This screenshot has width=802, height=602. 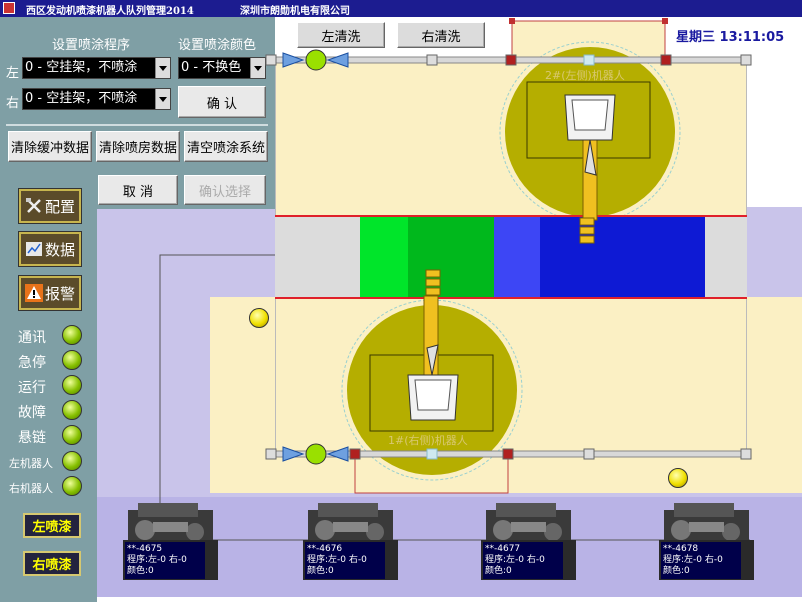 I want to click on engine-info: **-4675 程序:左-0 右-0 颜色:0, so click(x=165, y=560).